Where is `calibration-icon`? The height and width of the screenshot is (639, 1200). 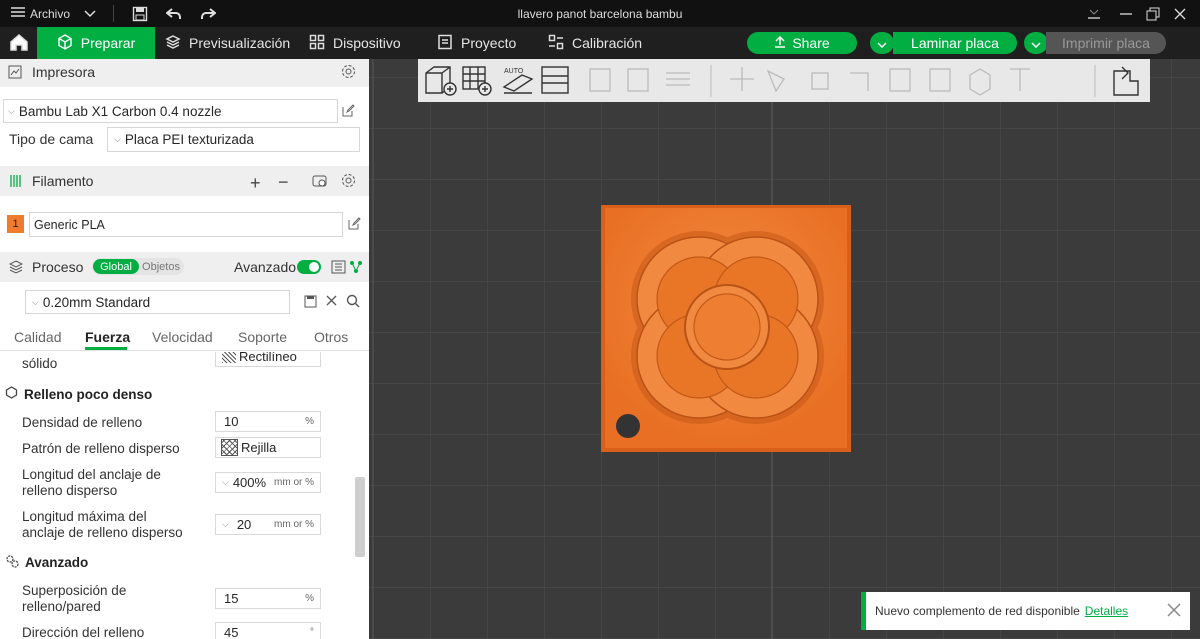 calibration-icon is located at coordinates (556, 43).